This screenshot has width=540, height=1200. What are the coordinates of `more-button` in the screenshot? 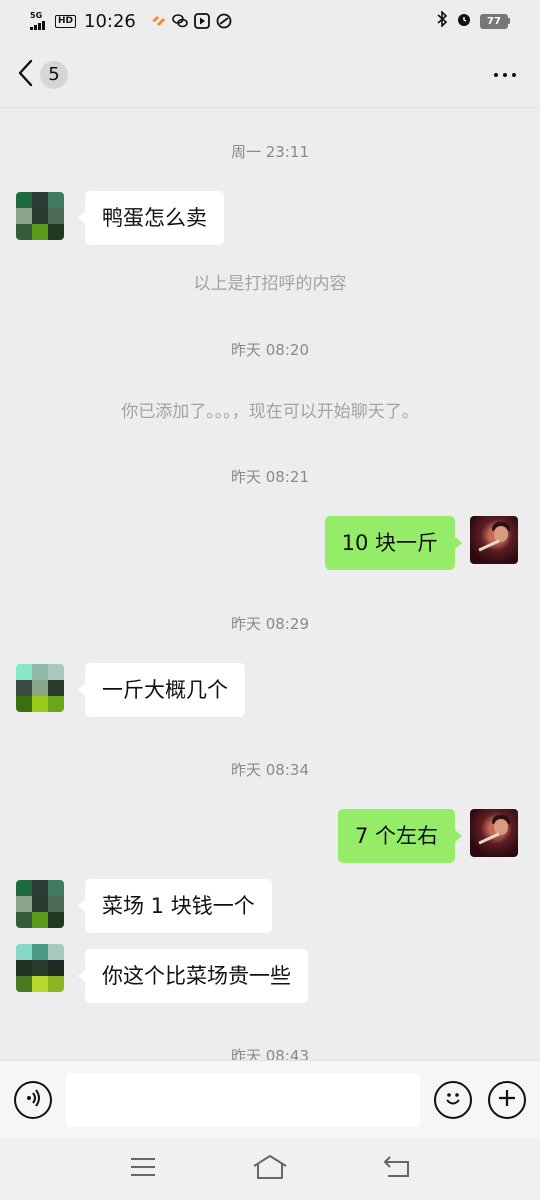 It's located at (505, 75).